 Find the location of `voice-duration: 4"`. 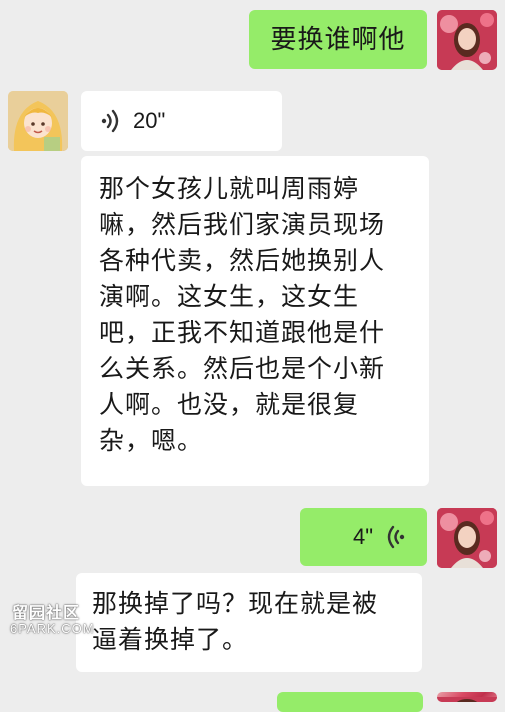

voice-duration: 4" is located at coordinates (362, 536).